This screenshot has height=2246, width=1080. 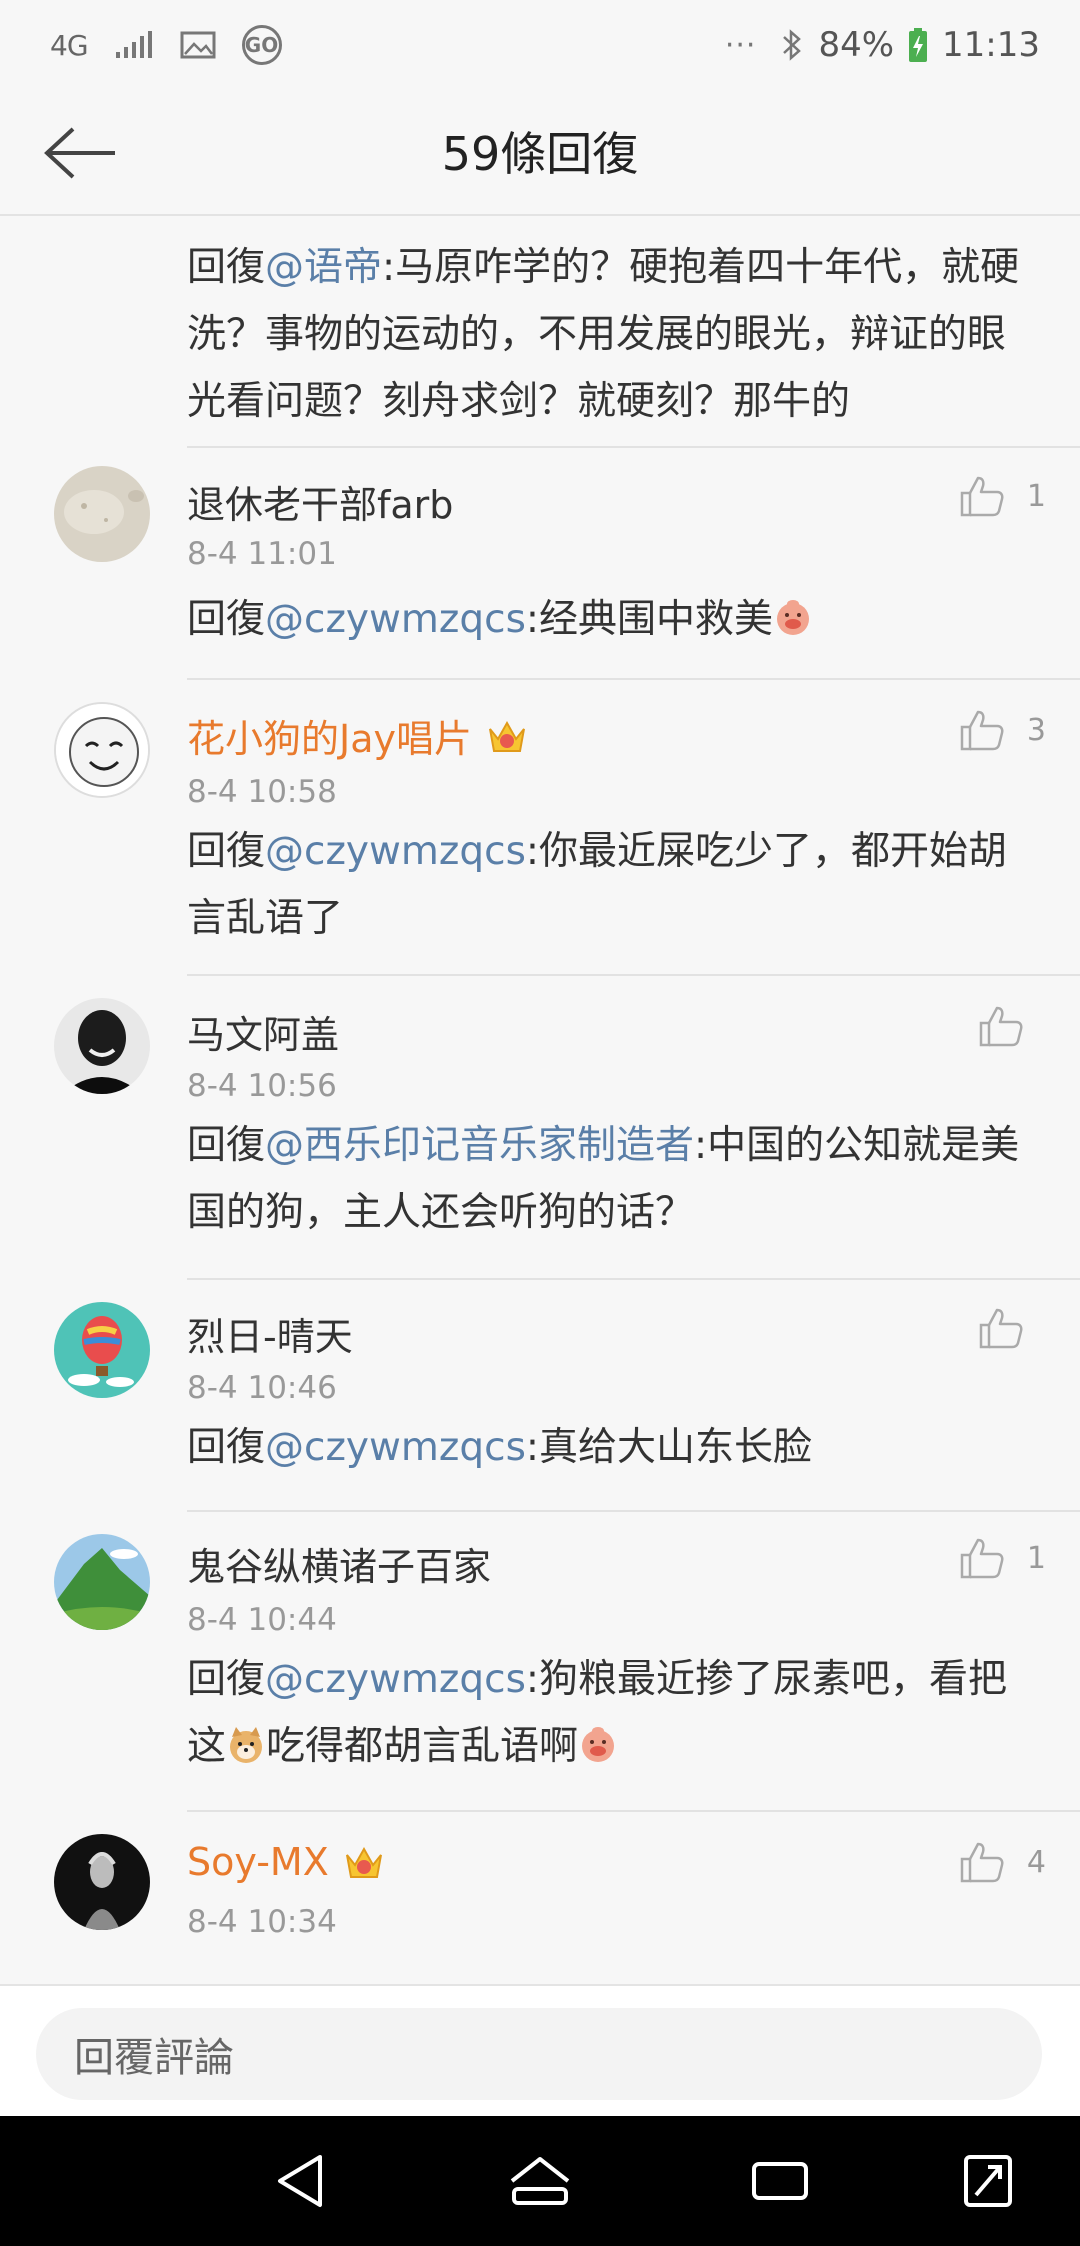 I want to click on like-count: 4, so click(x=1036, y=1862).